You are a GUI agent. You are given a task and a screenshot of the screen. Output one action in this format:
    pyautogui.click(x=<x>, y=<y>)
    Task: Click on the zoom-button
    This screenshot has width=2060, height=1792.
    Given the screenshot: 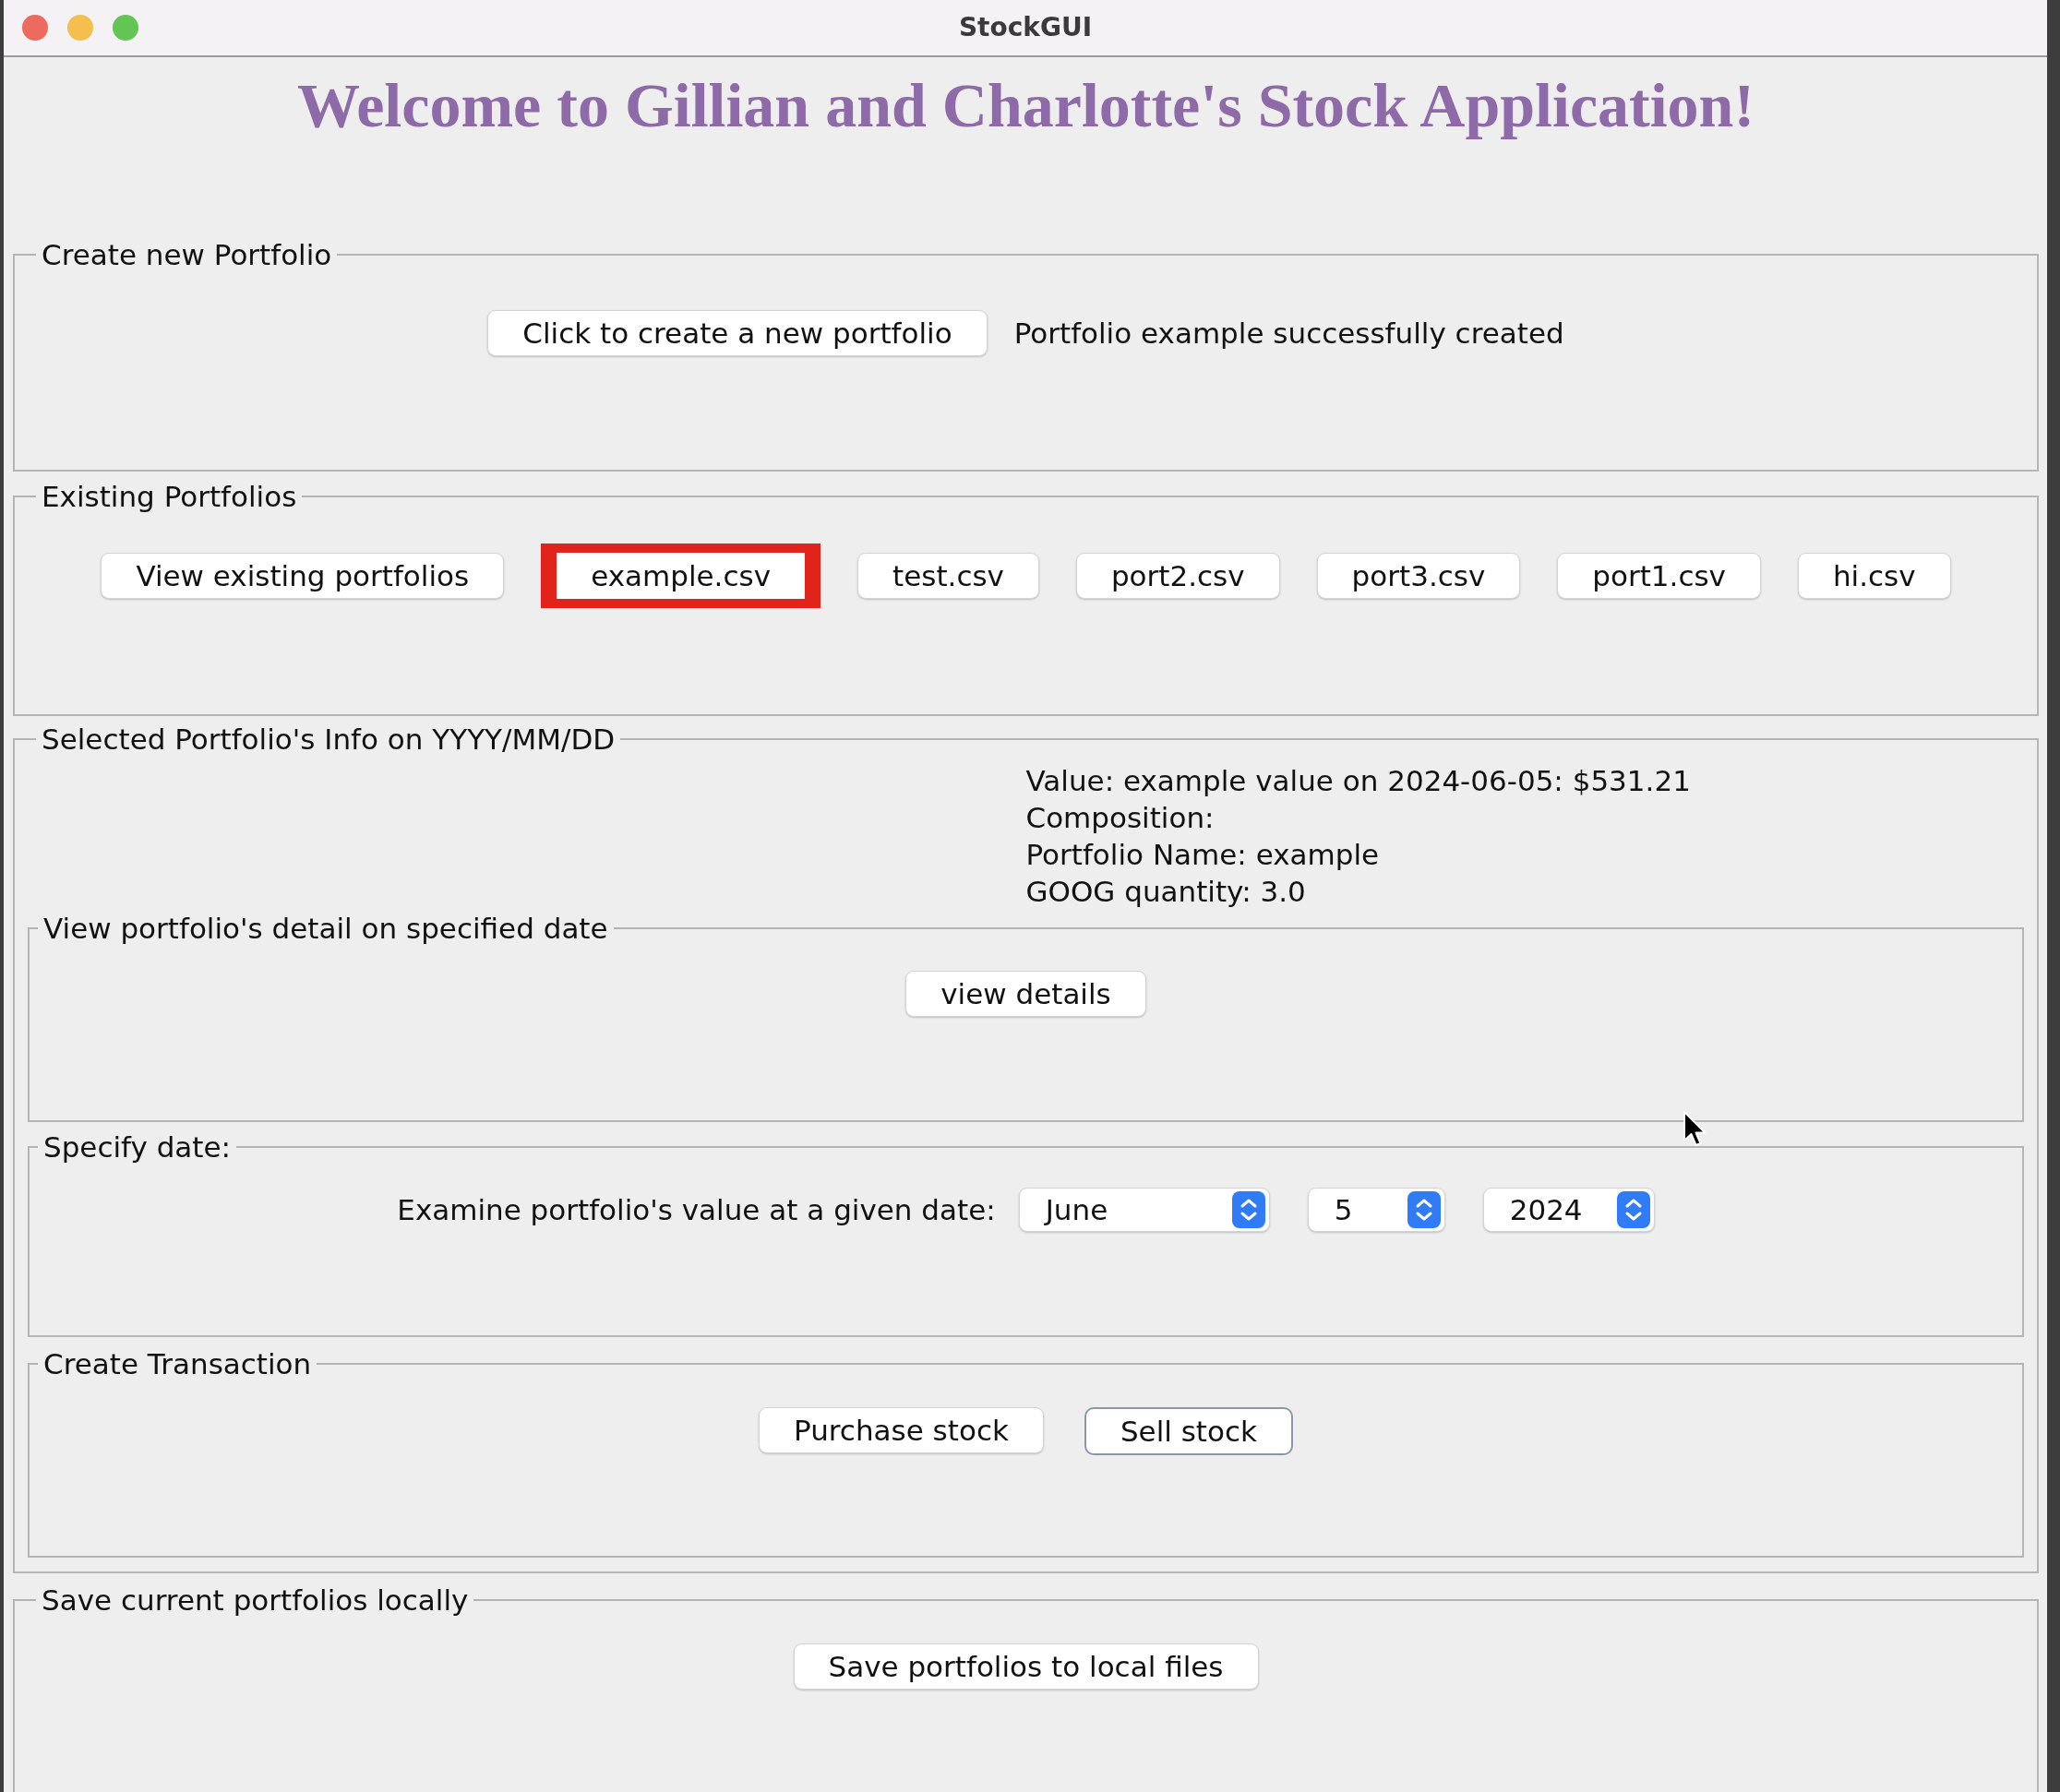 What is the action you would take?
    pyautogui.click(x=125, y=28)
    